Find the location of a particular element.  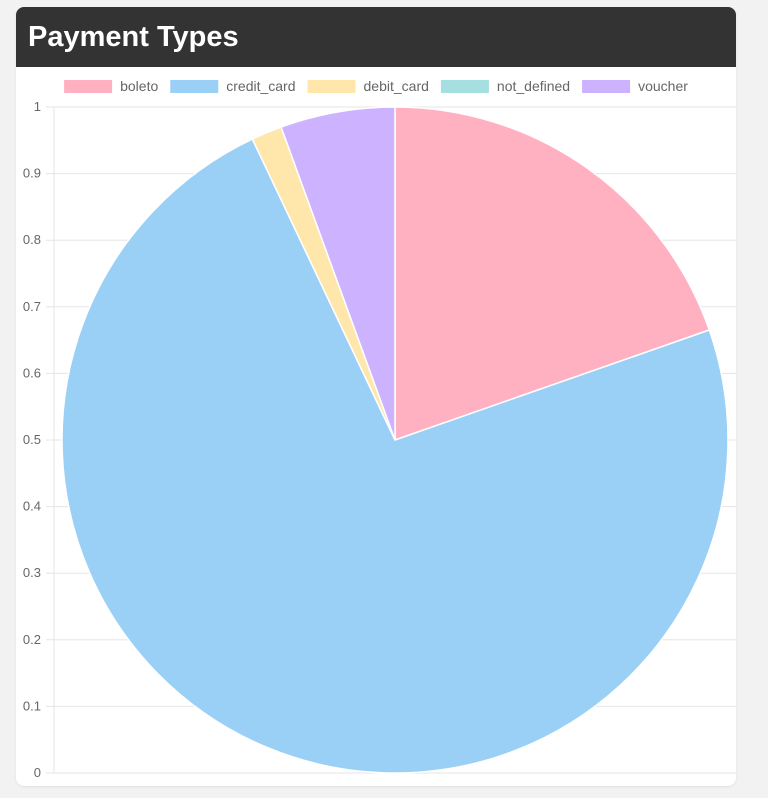

y-tick-label: 0.2 is located at coordinates (32, 639).